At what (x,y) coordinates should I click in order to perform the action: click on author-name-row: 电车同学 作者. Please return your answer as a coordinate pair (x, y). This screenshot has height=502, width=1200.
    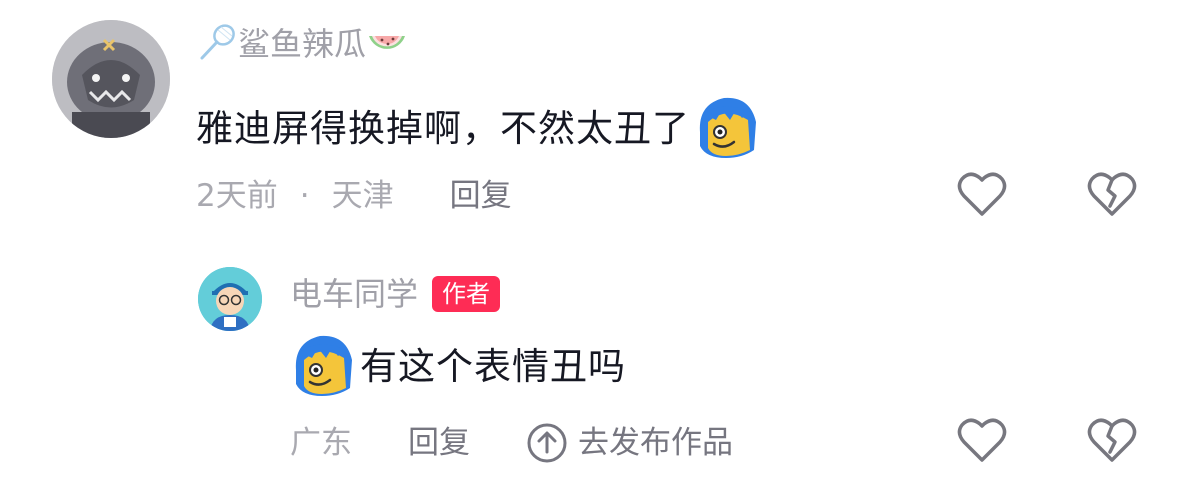
    Looking at the image, I should click on (395, 294).